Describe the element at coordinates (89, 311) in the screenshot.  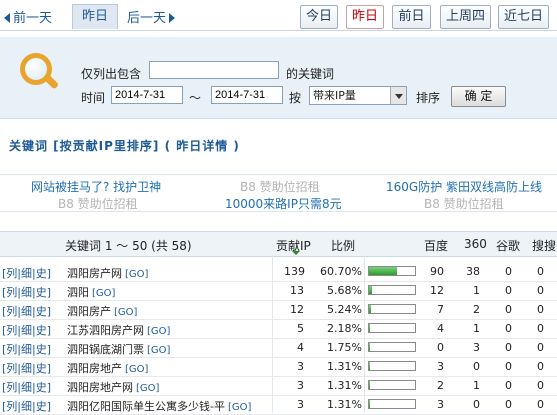
I see `keyword-text: 泗阳房产` at that location.